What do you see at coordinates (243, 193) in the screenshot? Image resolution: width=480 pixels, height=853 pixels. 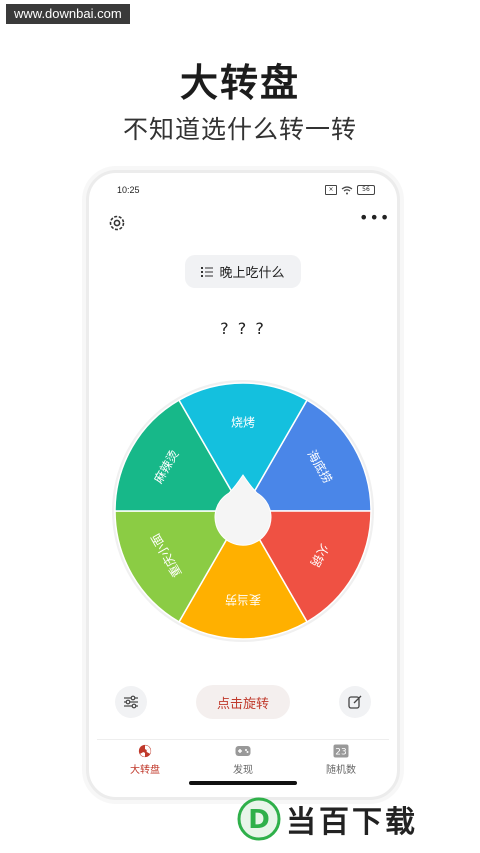 I see `status-bar: 10:25 × 56` at bounding box center [243, 193].